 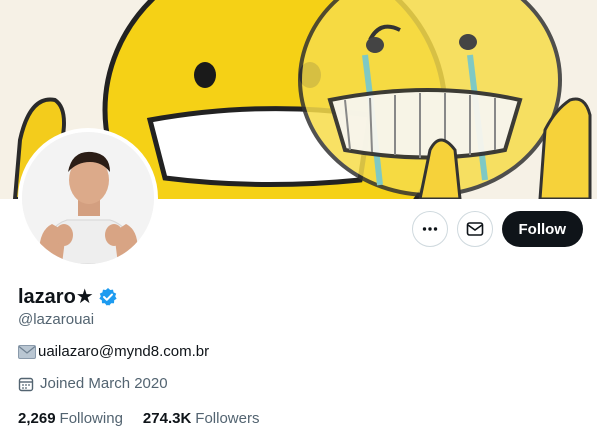 What do you see at coordinates (27, 351) in the screenshot?
I see `envelope-emoji-icon` at bounding box center [27, 351].